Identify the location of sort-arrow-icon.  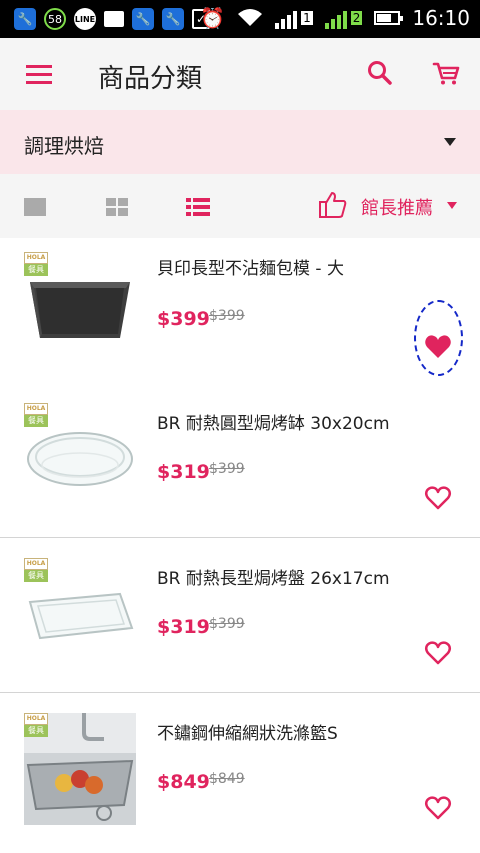
(452, 205).